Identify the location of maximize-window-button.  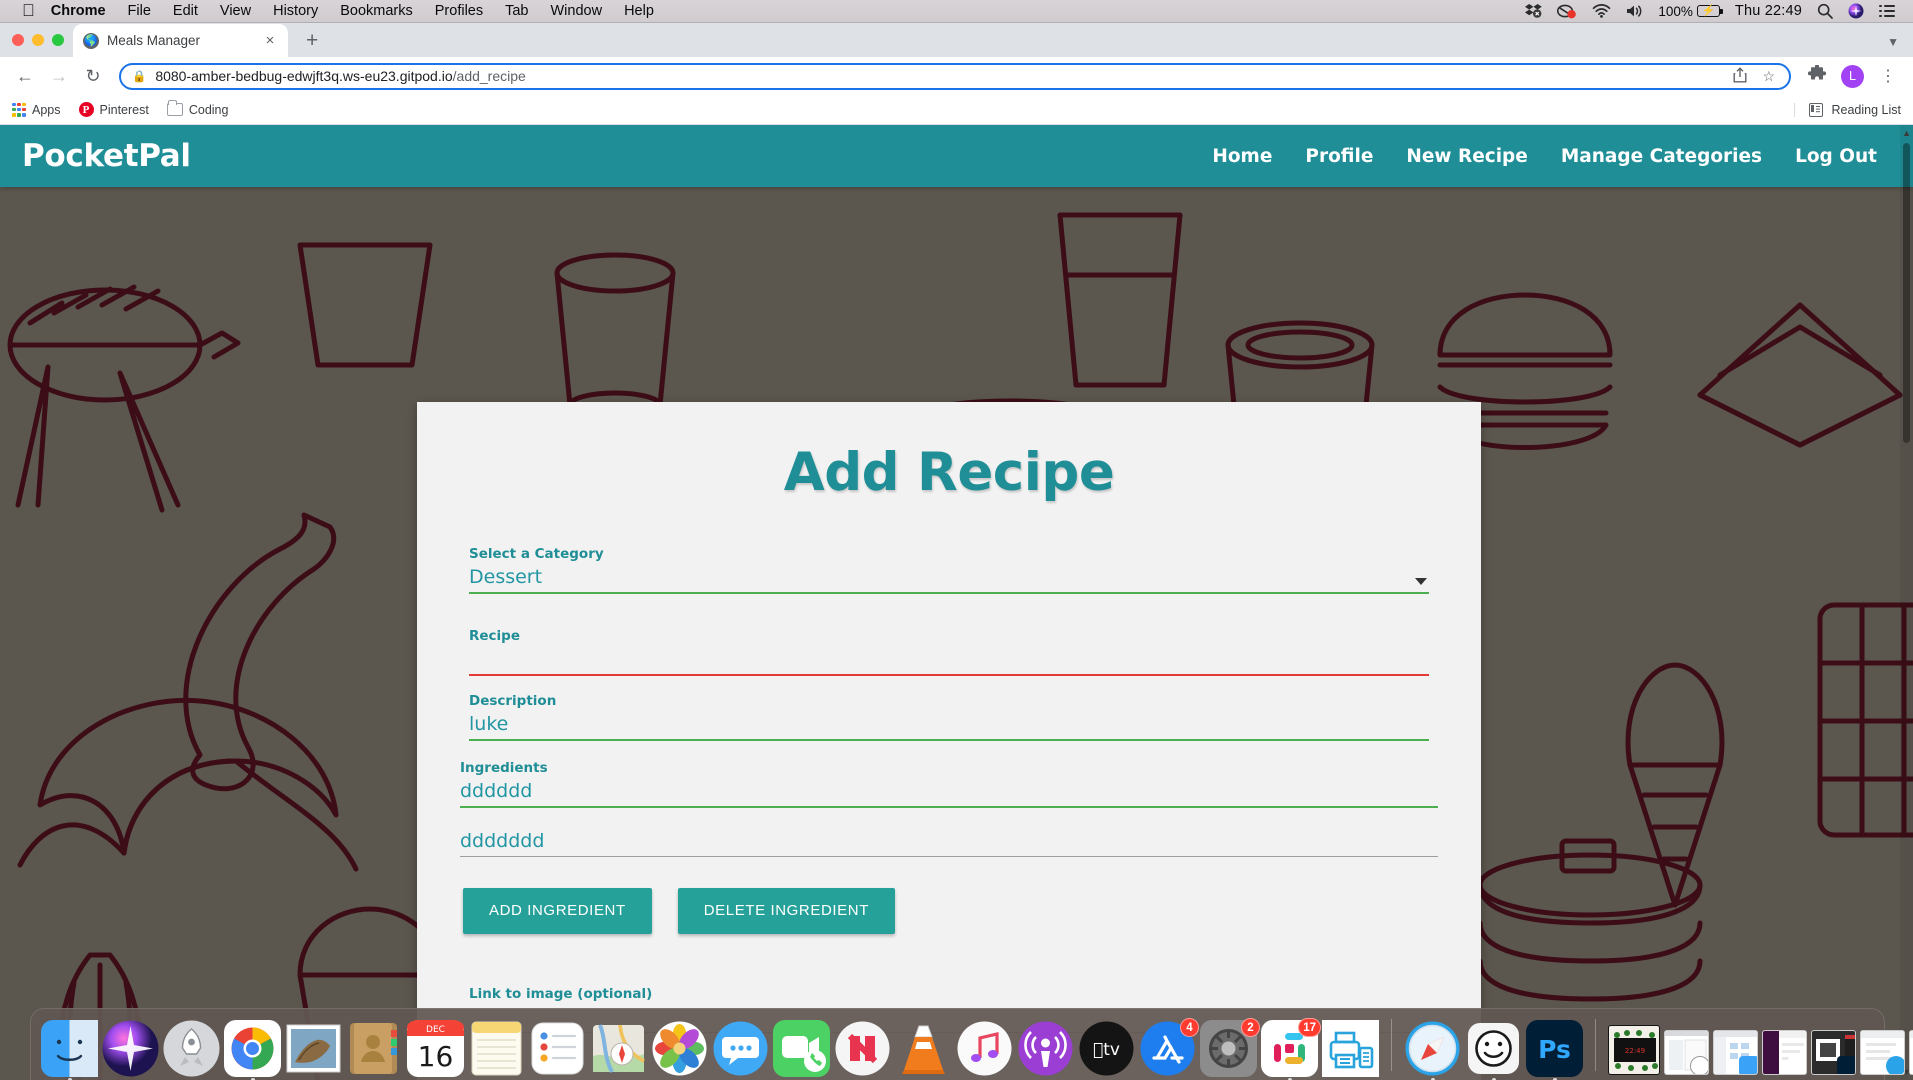
(58, 40).